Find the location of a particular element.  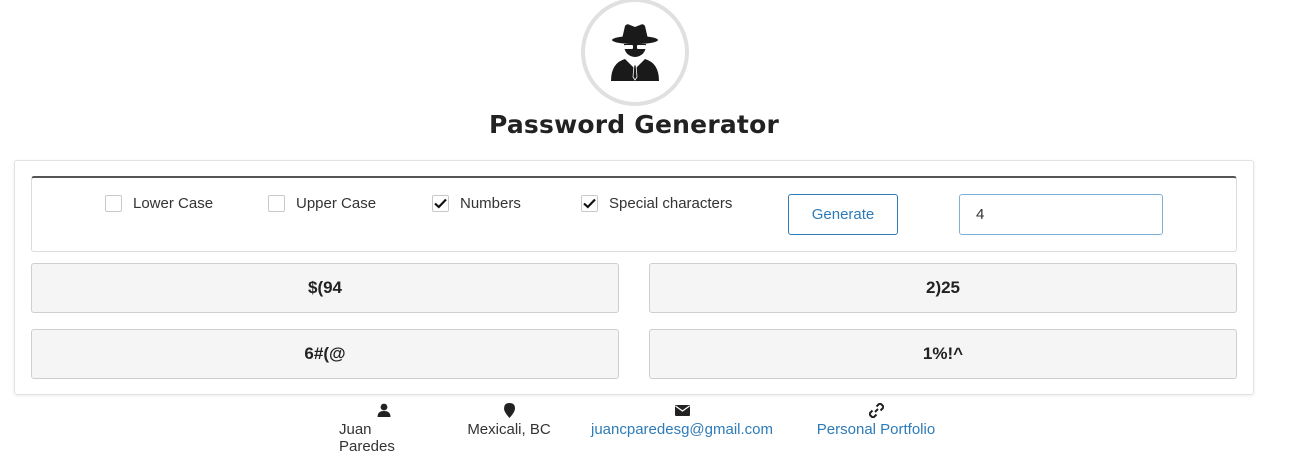

password-output-2: 2)25 is located at coordinates (943, 288).